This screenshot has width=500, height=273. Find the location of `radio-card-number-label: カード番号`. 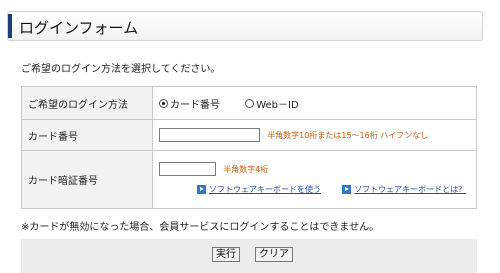

radio-card-number-label: カード番号 is located at coordinates (195, 105).